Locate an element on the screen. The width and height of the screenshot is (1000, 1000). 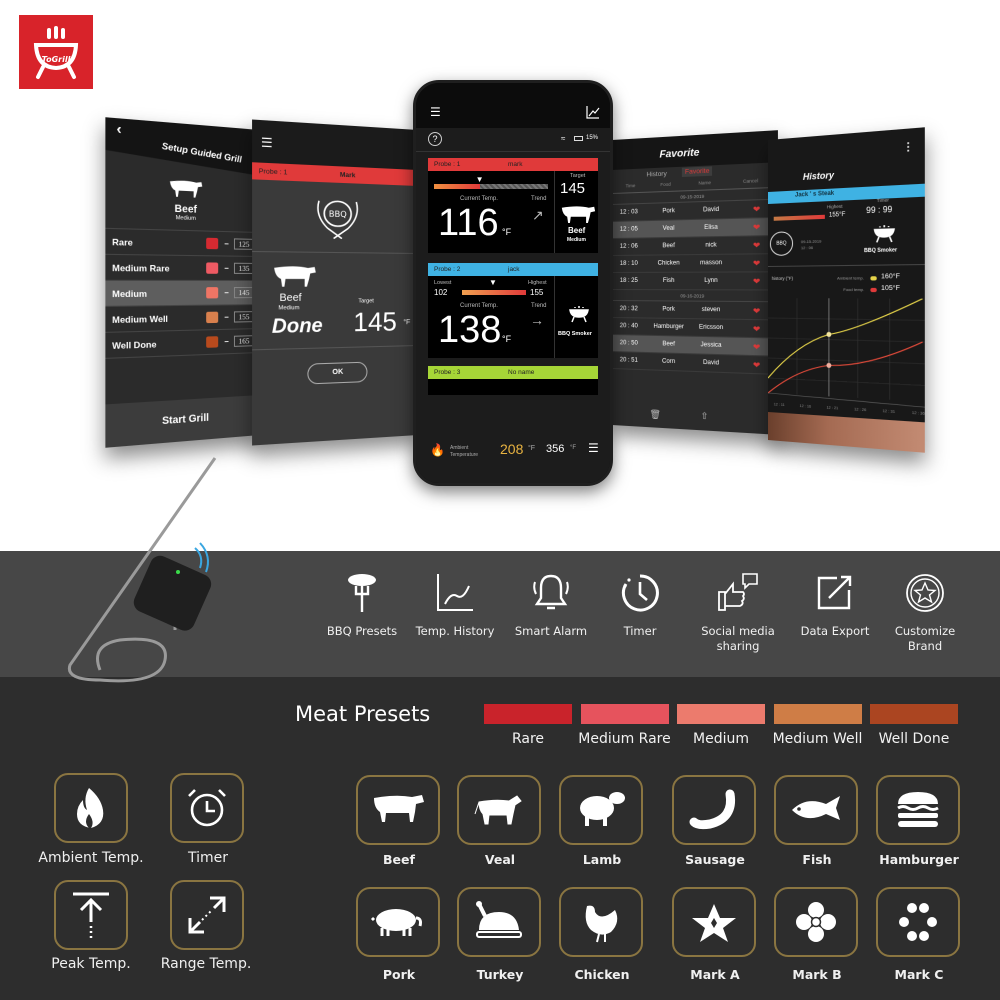
doneness-label: Well Done is located at coordinates (914, 739).